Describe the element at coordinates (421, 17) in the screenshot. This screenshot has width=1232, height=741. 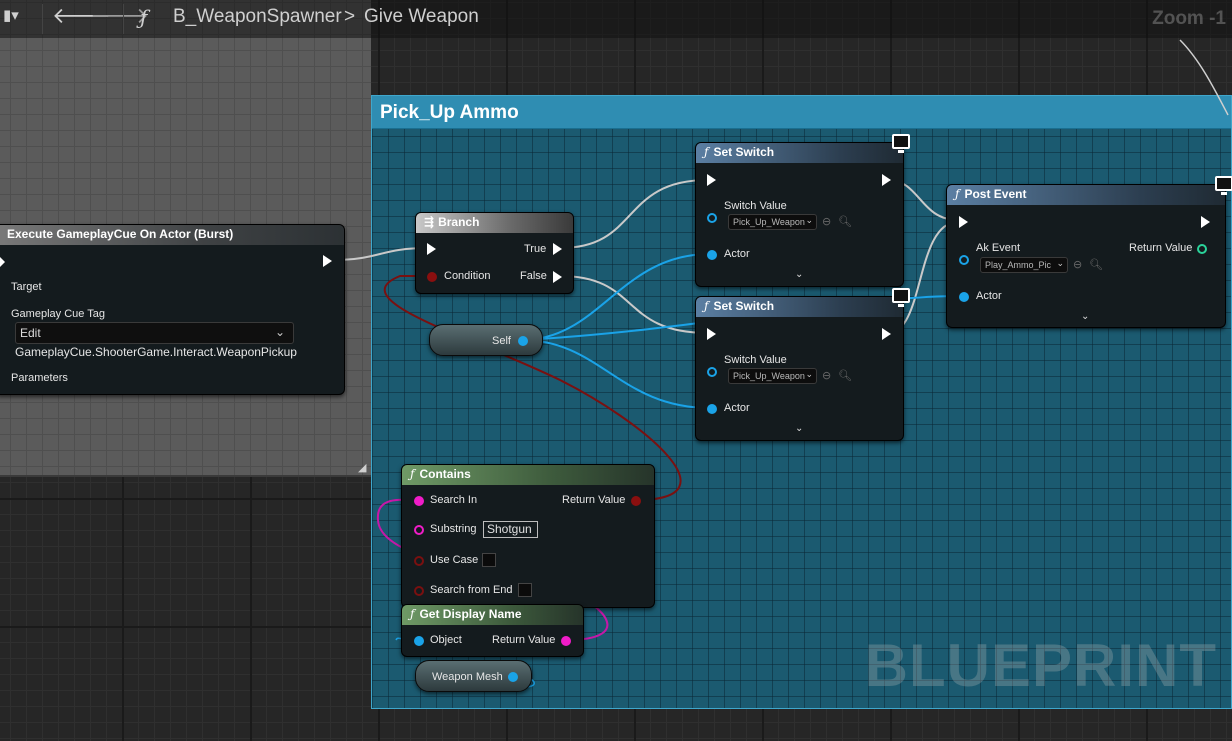
I see `breadcrumb-function: Give Weapon` at that location.